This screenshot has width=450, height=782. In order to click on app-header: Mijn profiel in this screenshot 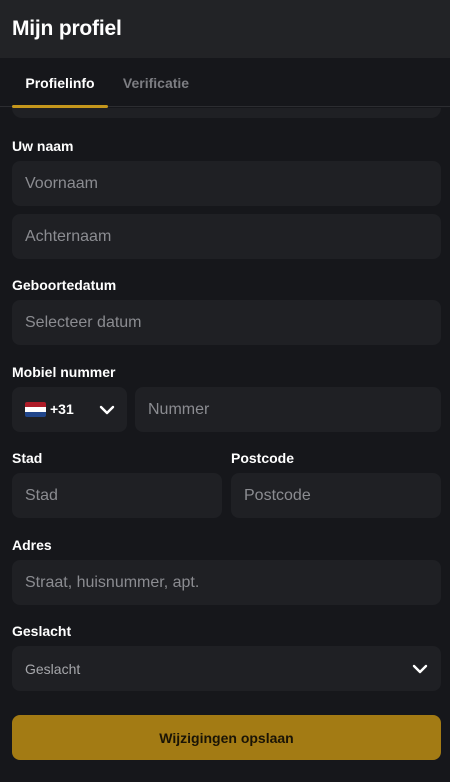, I will do `click(225, 29)`.